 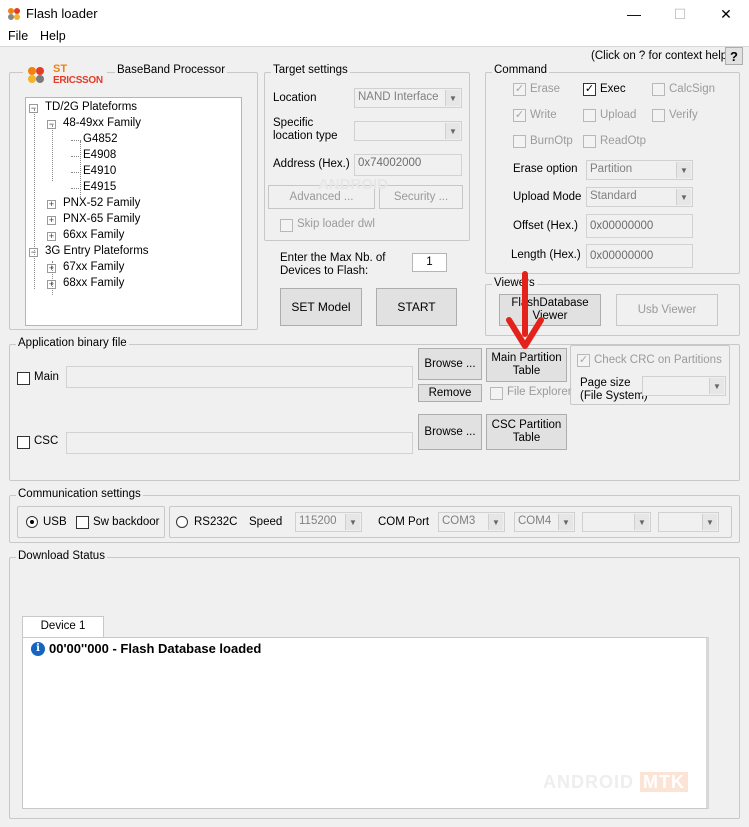 I want to click on tree-item: PNX-65 Family, so click(x=101, y=219).